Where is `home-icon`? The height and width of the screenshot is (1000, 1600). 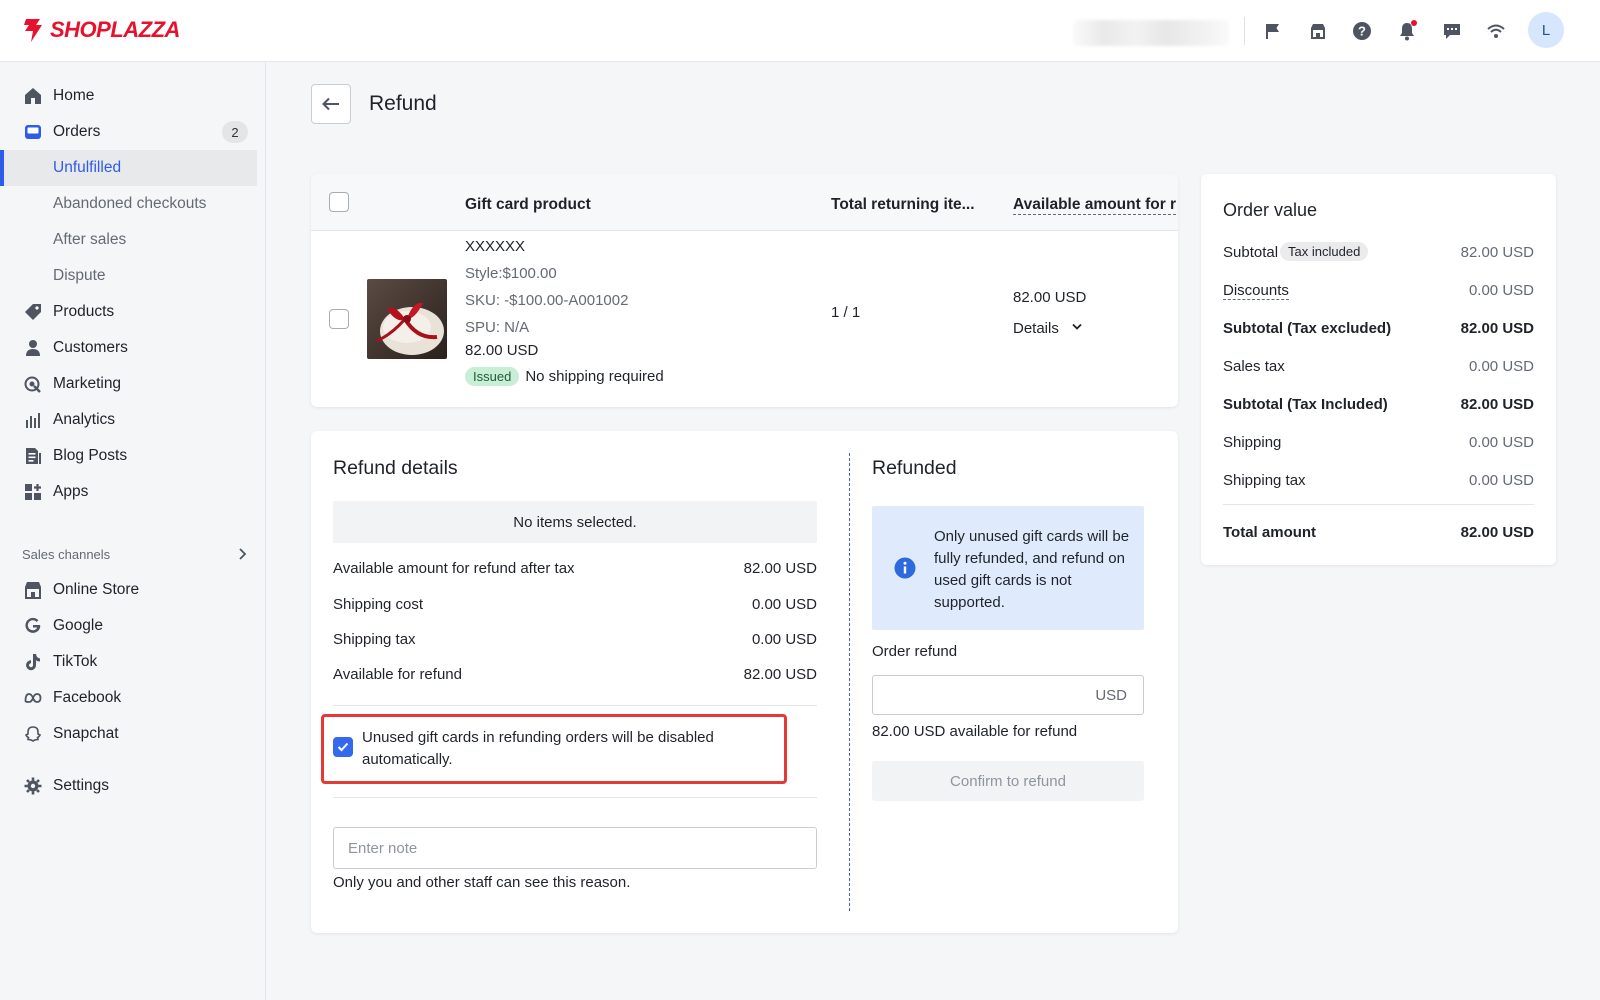
home-icon is located at coordinates (33, 96).